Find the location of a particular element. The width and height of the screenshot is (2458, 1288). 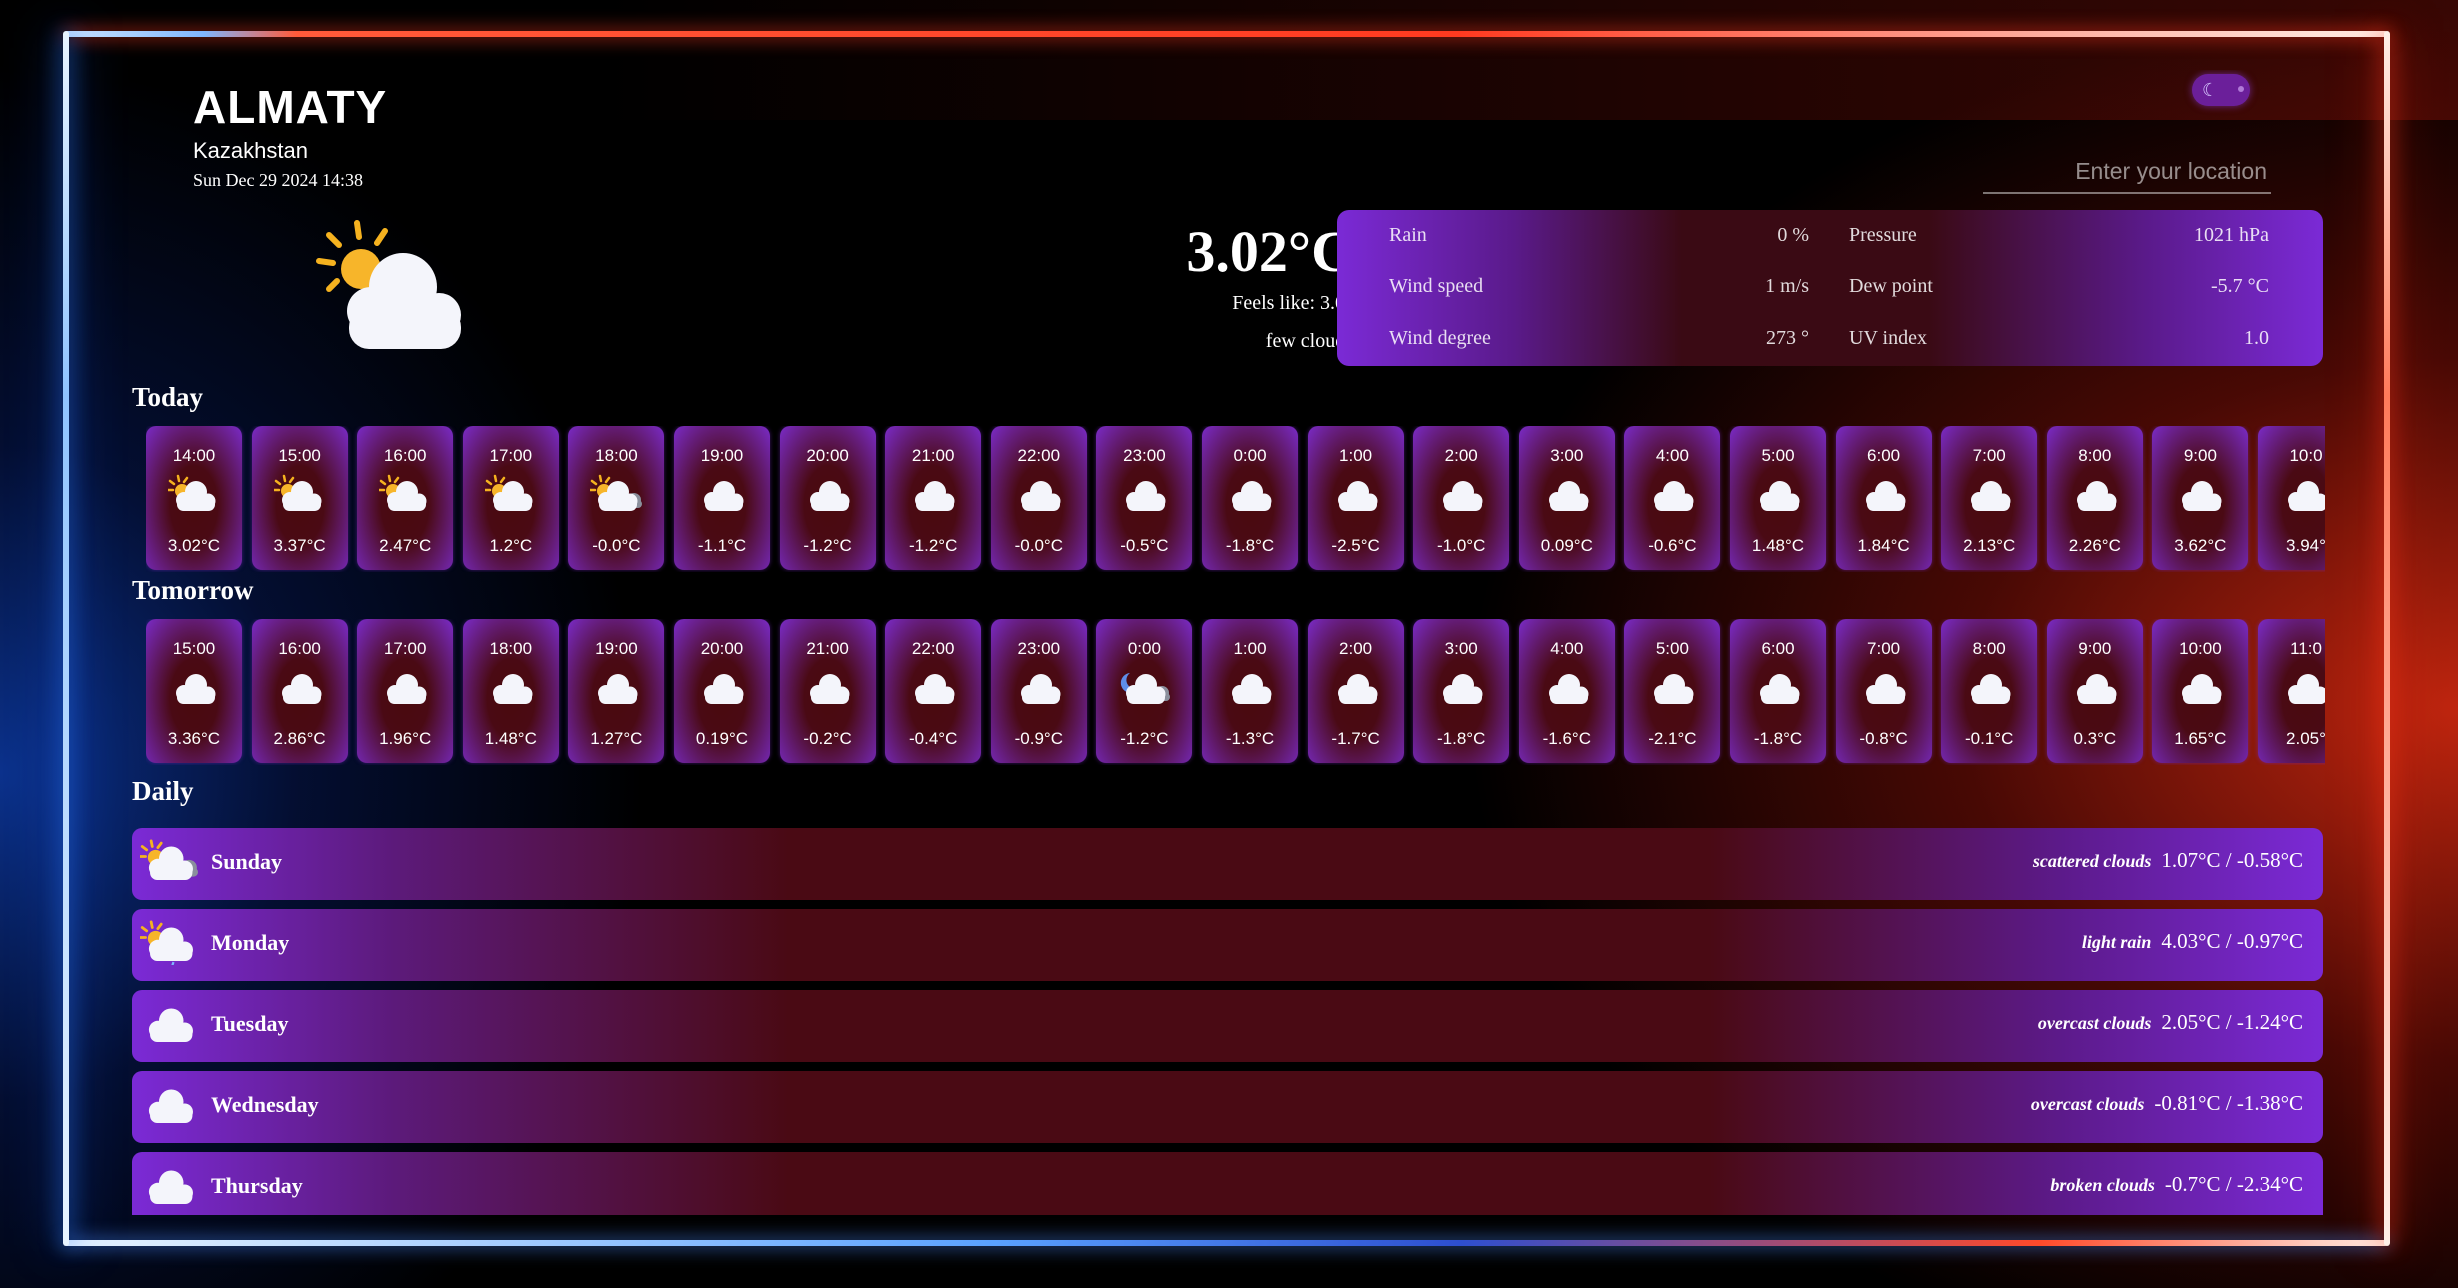

rain-label: Rain is located at coordinates (1408, 235).